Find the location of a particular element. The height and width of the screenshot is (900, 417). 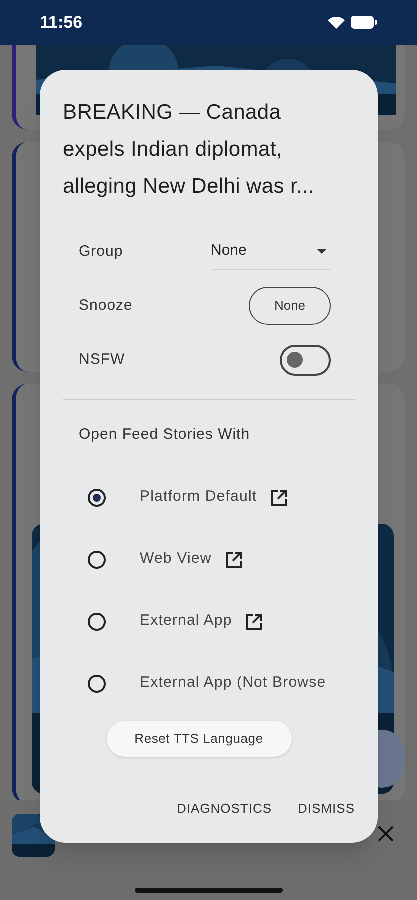

setting-label: NSFW is located at coordinates (102, 360).